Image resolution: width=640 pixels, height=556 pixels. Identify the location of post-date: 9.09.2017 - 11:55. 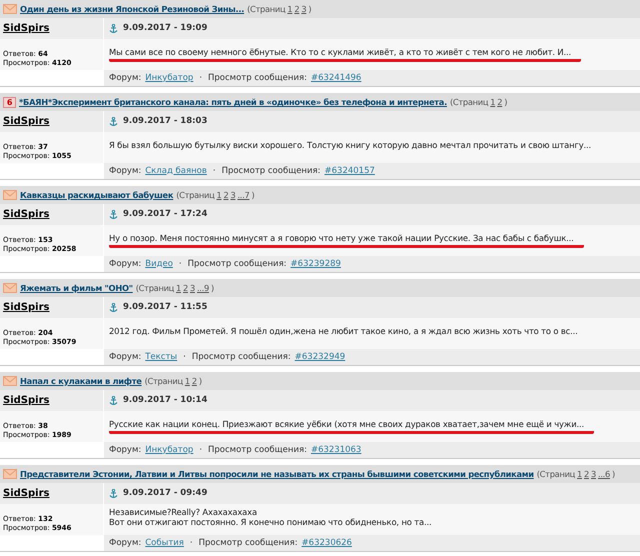
(165, 307).